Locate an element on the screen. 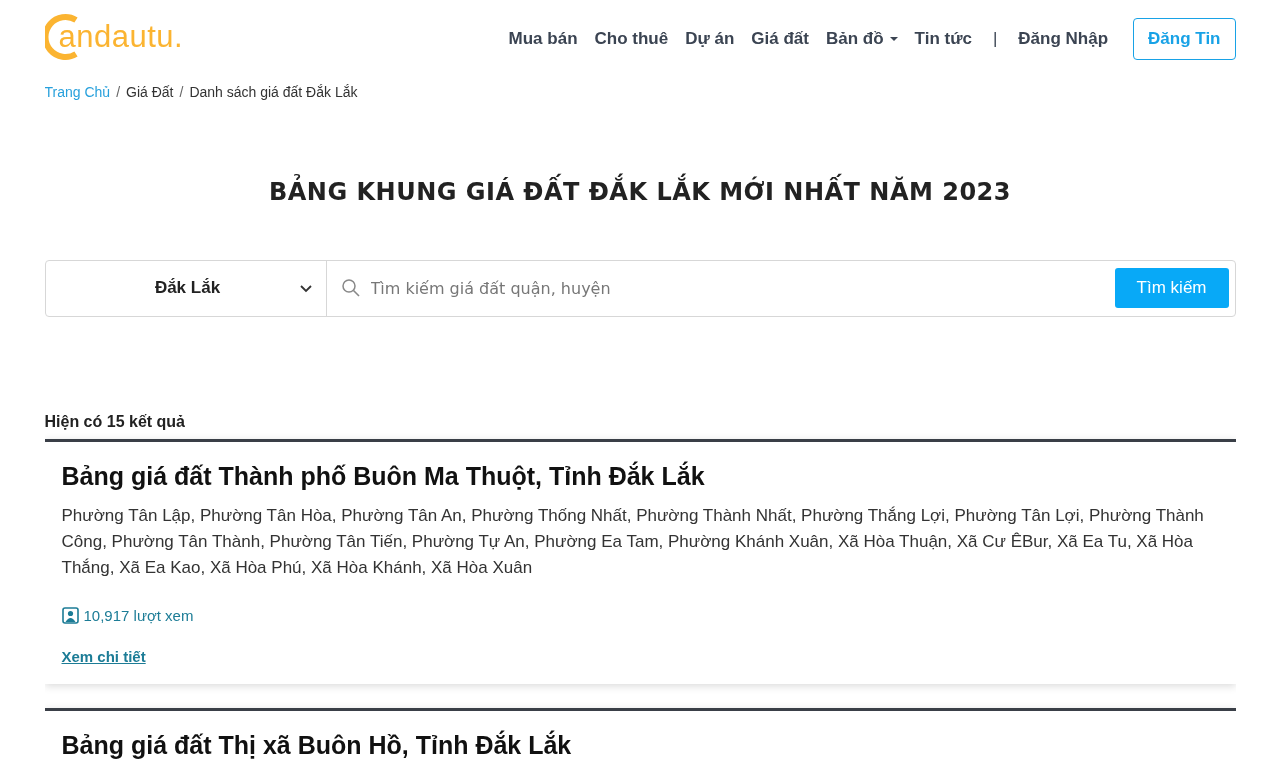 The height and width of the screenshot is (768, 1280). nav-link: Bản đồ is located at coordinates (861, 39).